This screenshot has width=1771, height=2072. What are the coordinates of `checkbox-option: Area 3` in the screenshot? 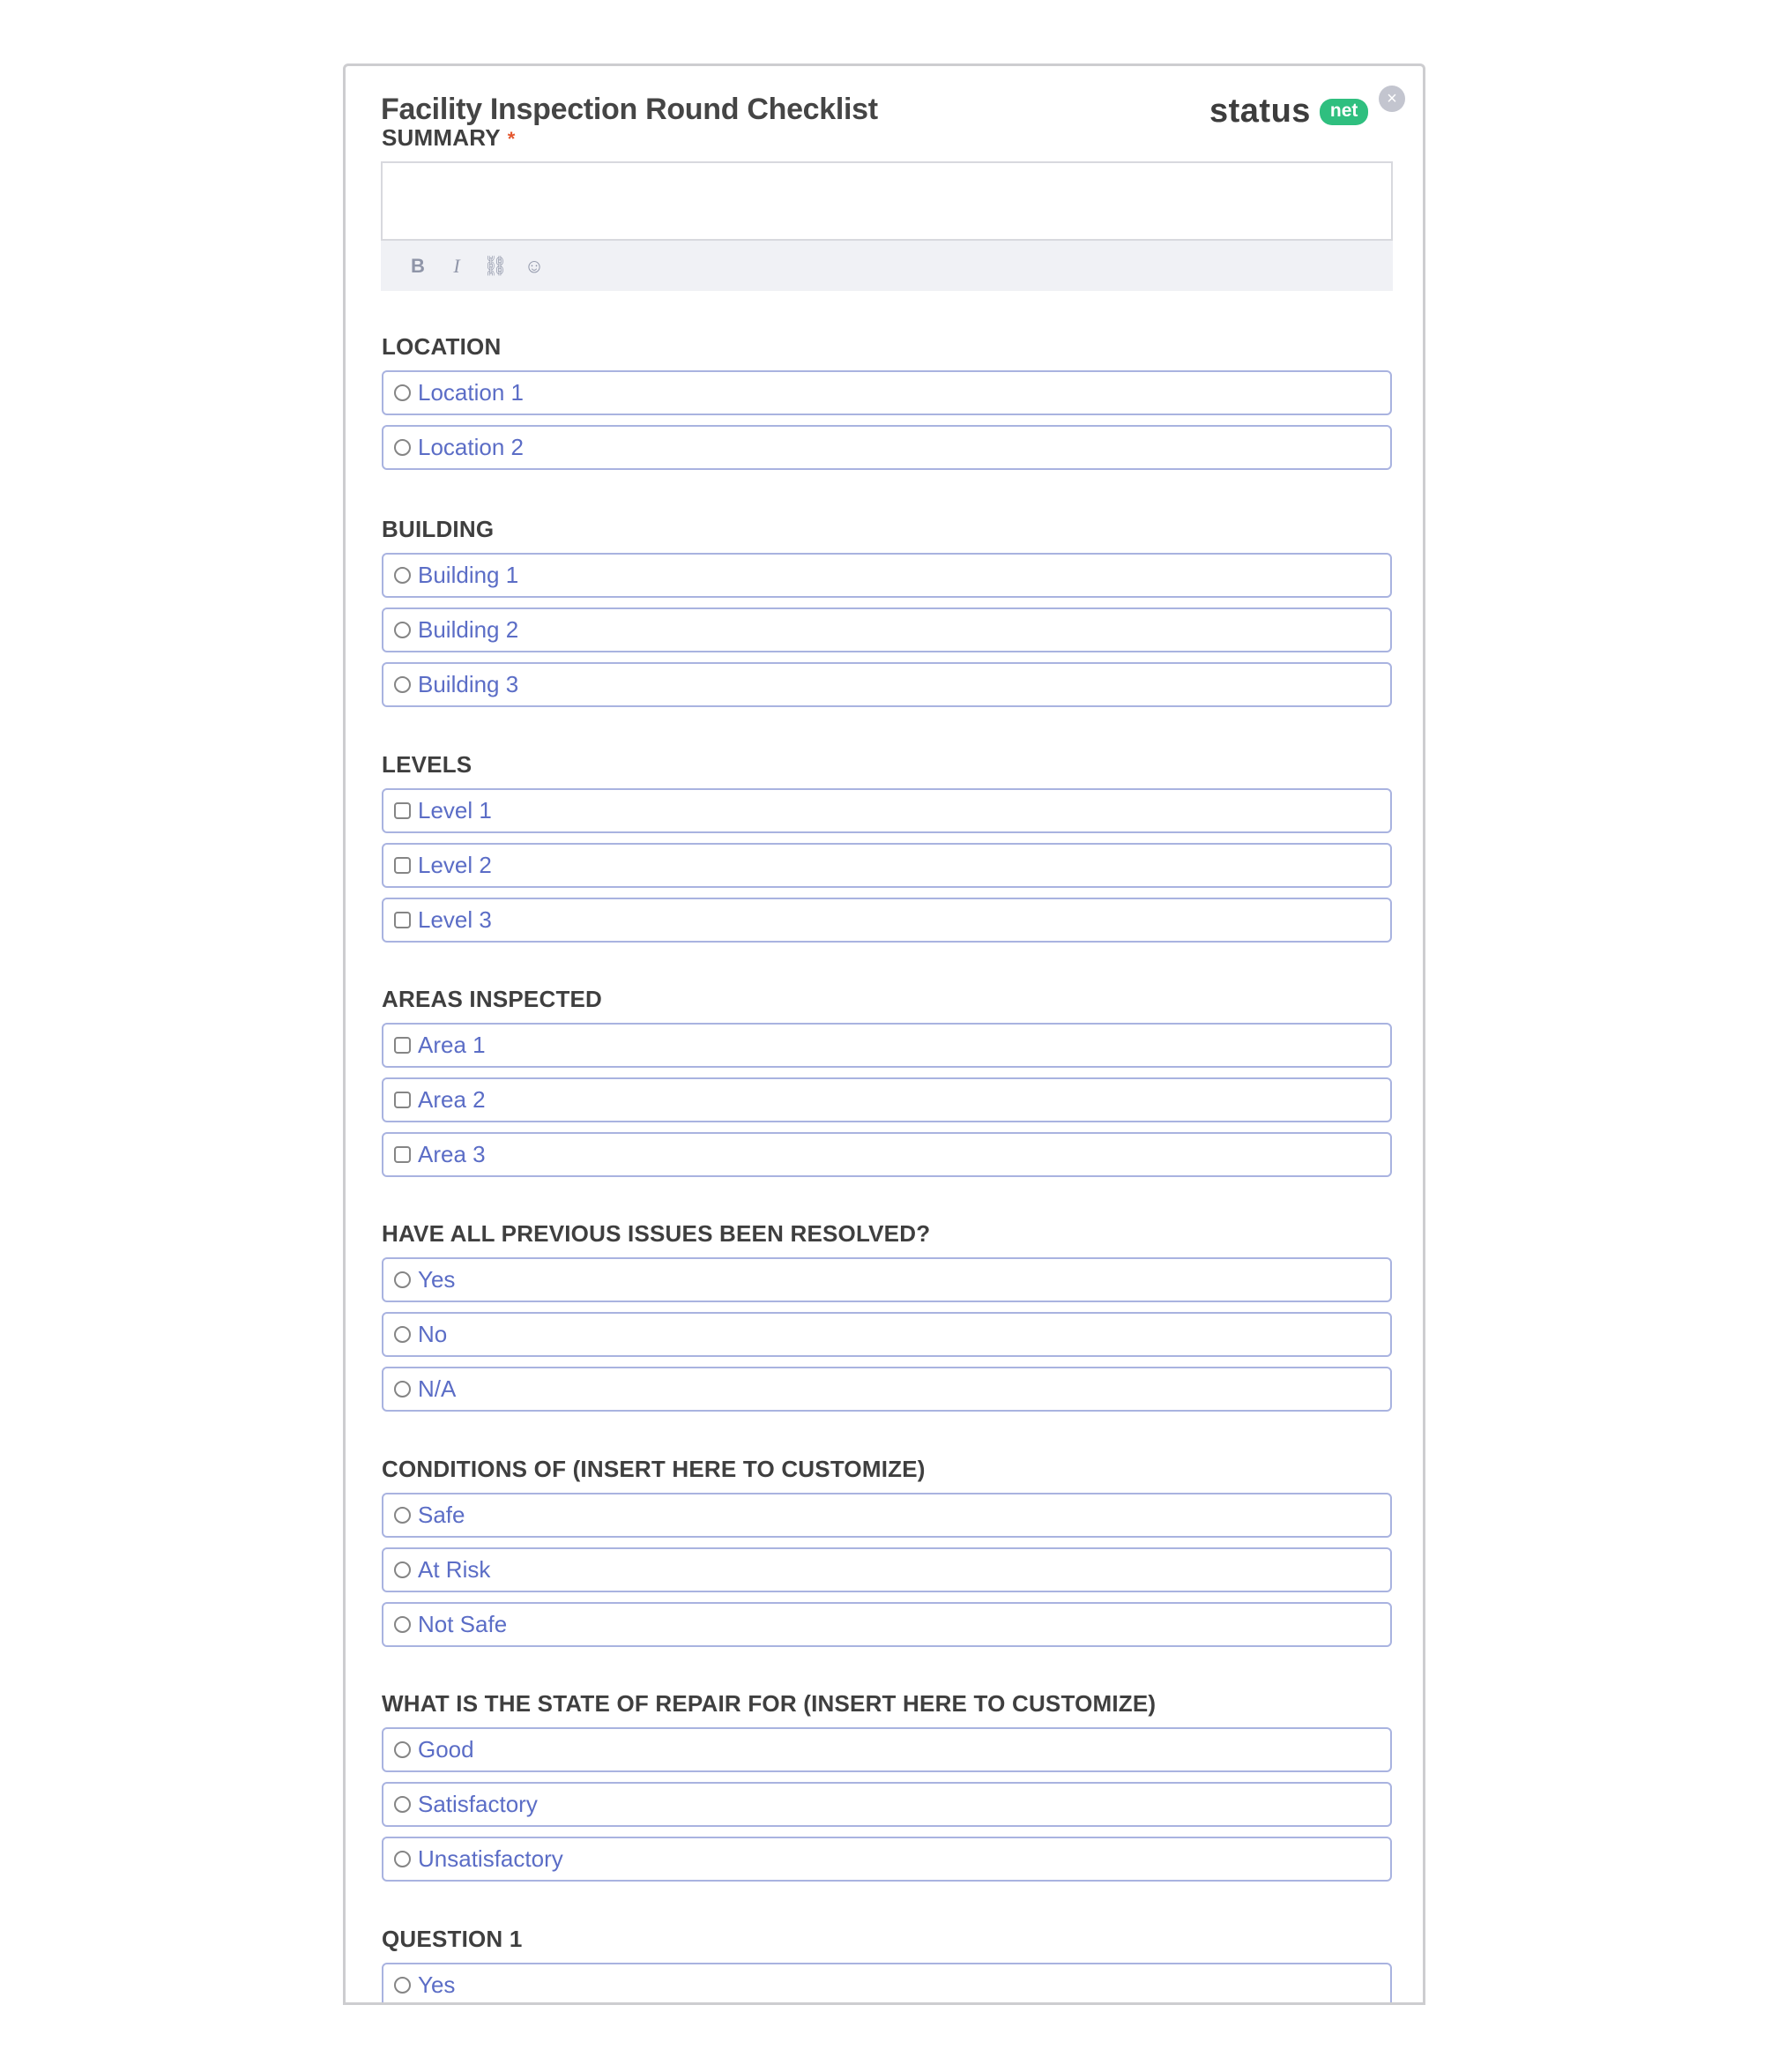 It's located at (887, 1154).